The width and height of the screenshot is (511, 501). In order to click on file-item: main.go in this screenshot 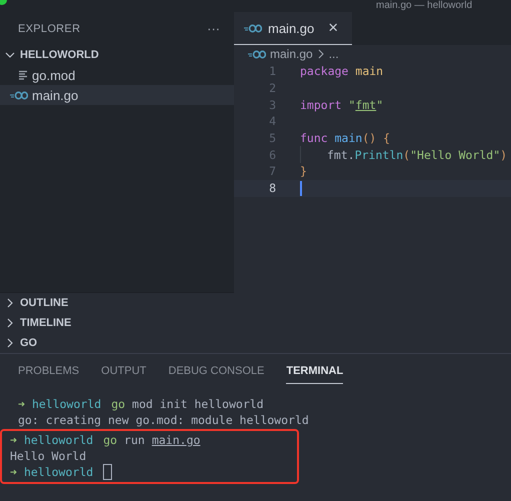, I will do `click(117, 95)`.